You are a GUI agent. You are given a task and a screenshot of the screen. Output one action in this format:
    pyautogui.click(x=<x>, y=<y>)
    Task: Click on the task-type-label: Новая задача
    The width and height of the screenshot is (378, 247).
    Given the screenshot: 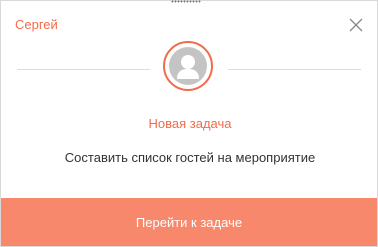 What is the action you would take?
    pyautogui.click(x=190, y=123)
    